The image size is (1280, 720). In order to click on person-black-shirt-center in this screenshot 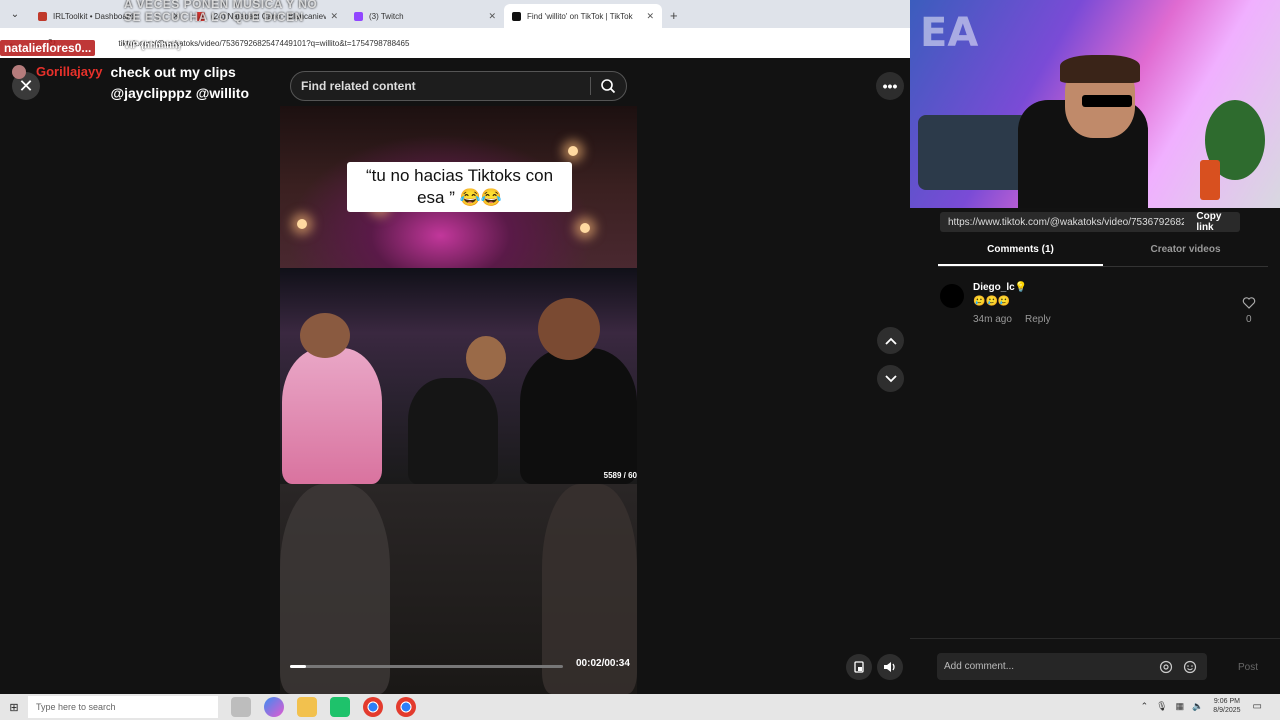, I will do `click(453, 431)`.